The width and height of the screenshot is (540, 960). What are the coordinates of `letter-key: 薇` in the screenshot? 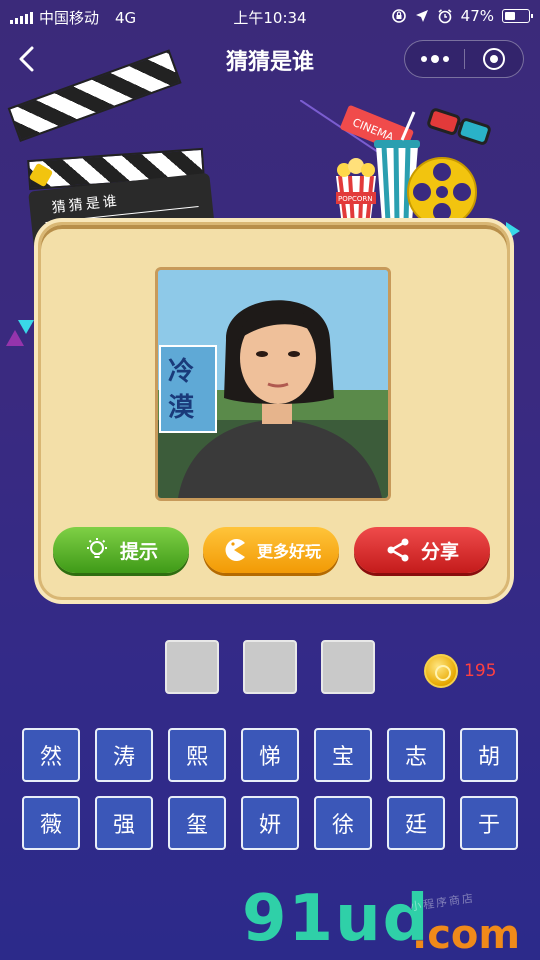 It's located at (51, 823).